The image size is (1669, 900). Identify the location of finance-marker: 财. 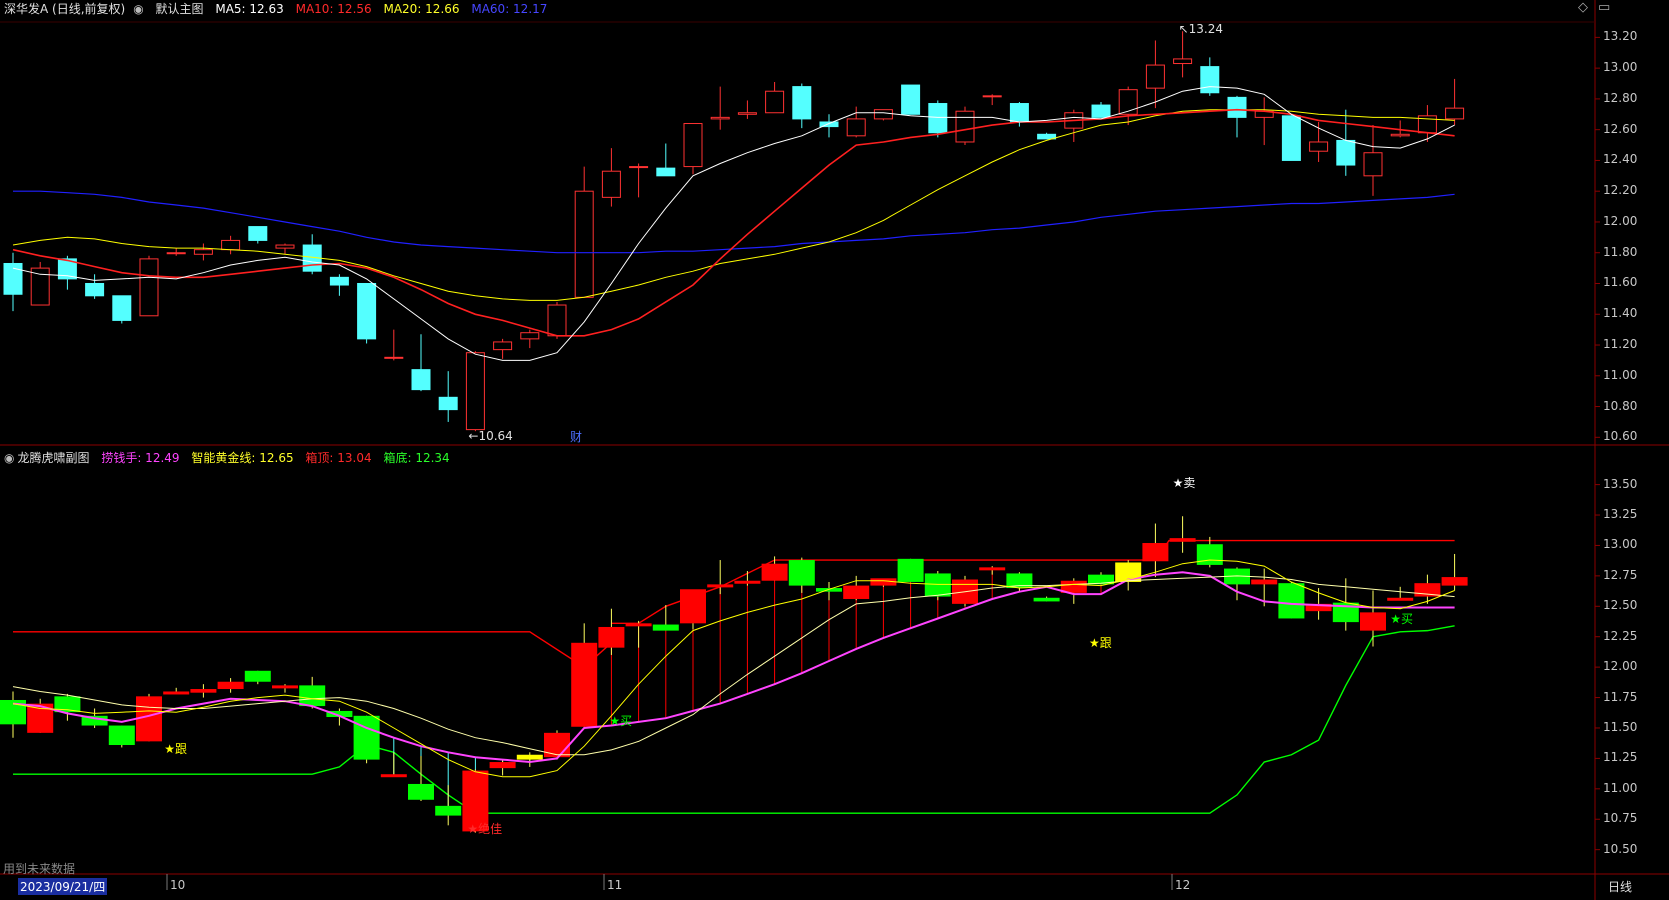
(576, 436).